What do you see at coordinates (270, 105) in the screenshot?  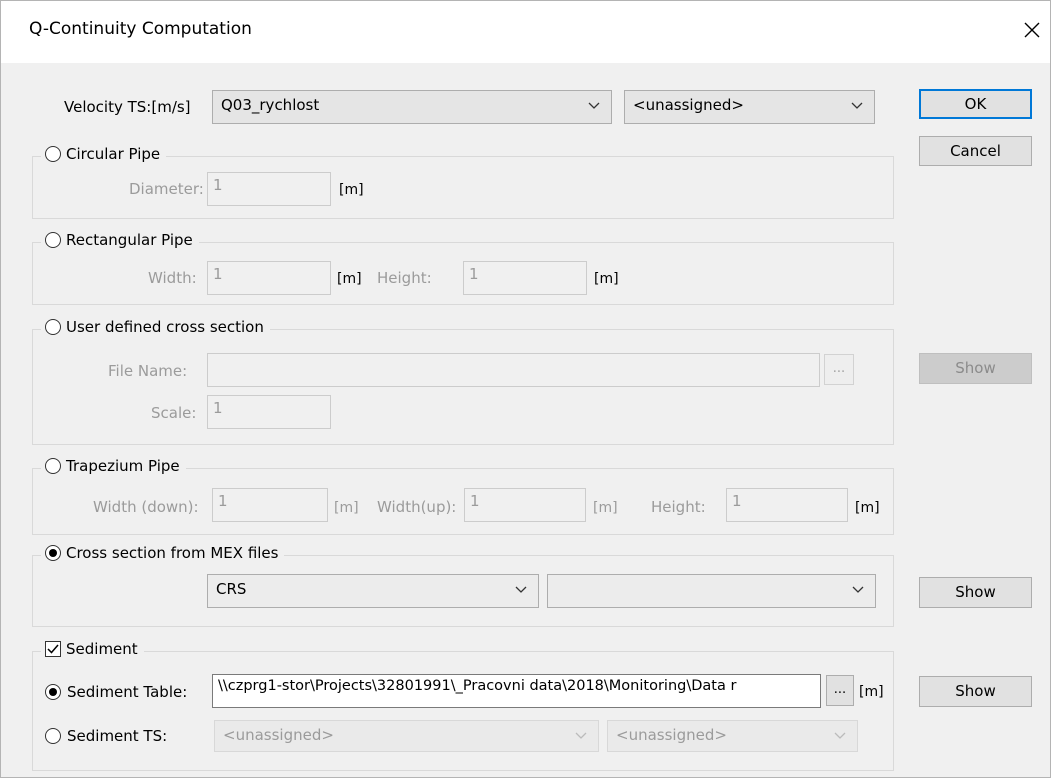 I see `velocity-ts-value: Q03_rychlost` at bounding box center [270, 105].